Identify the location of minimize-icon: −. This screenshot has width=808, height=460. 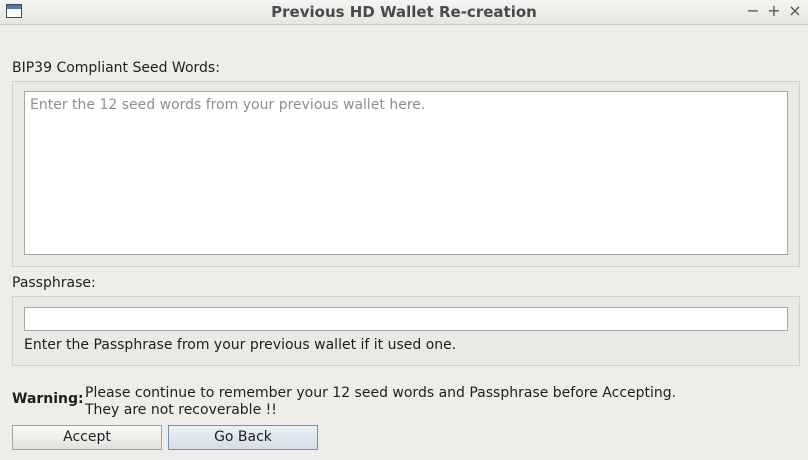
(753, 11).